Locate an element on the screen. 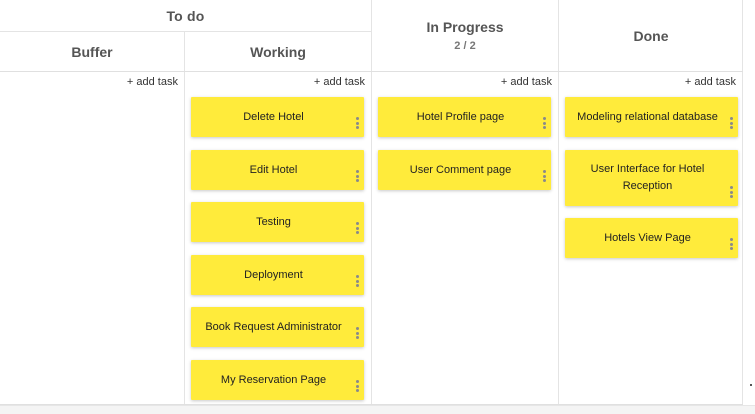  task-card-title: Hotels View Page is located at coordinates (647, 237).